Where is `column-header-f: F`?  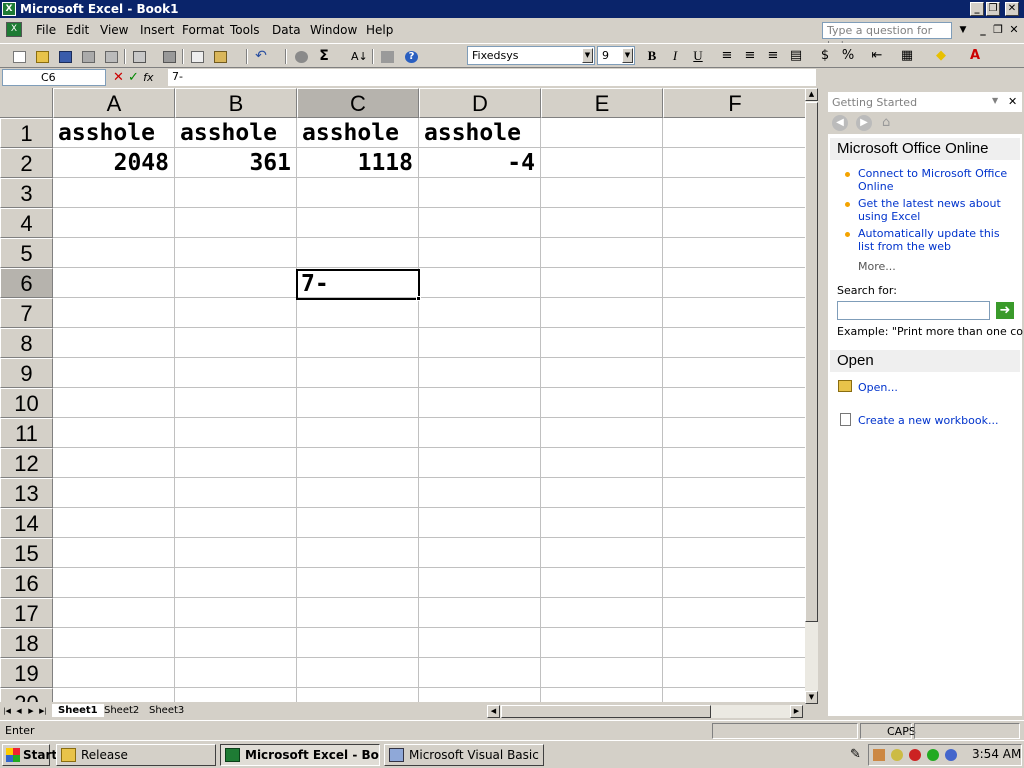
column-header-f: F is located at coordinates (735, 103).